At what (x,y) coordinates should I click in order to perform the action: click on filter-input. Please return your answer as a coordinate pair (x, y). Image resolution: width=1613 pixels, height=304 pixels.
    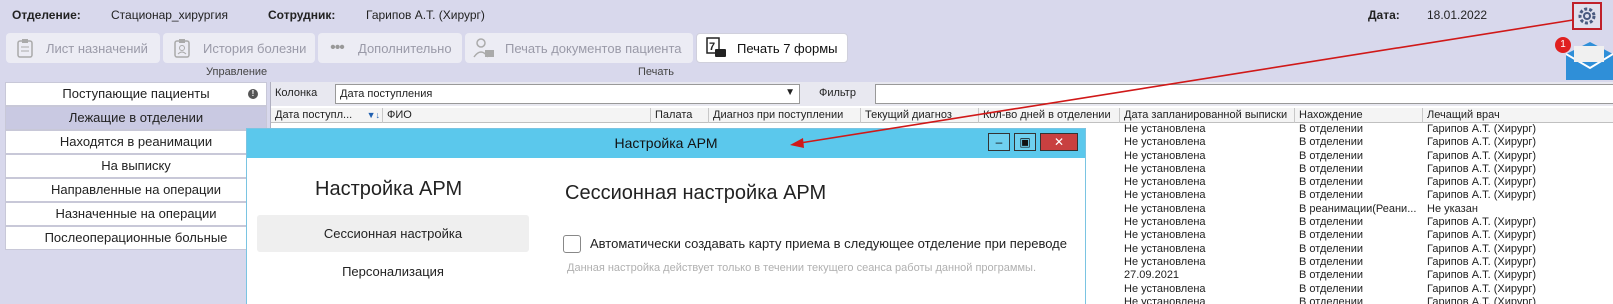
    Looking at the image, I should click on (1244, 94).